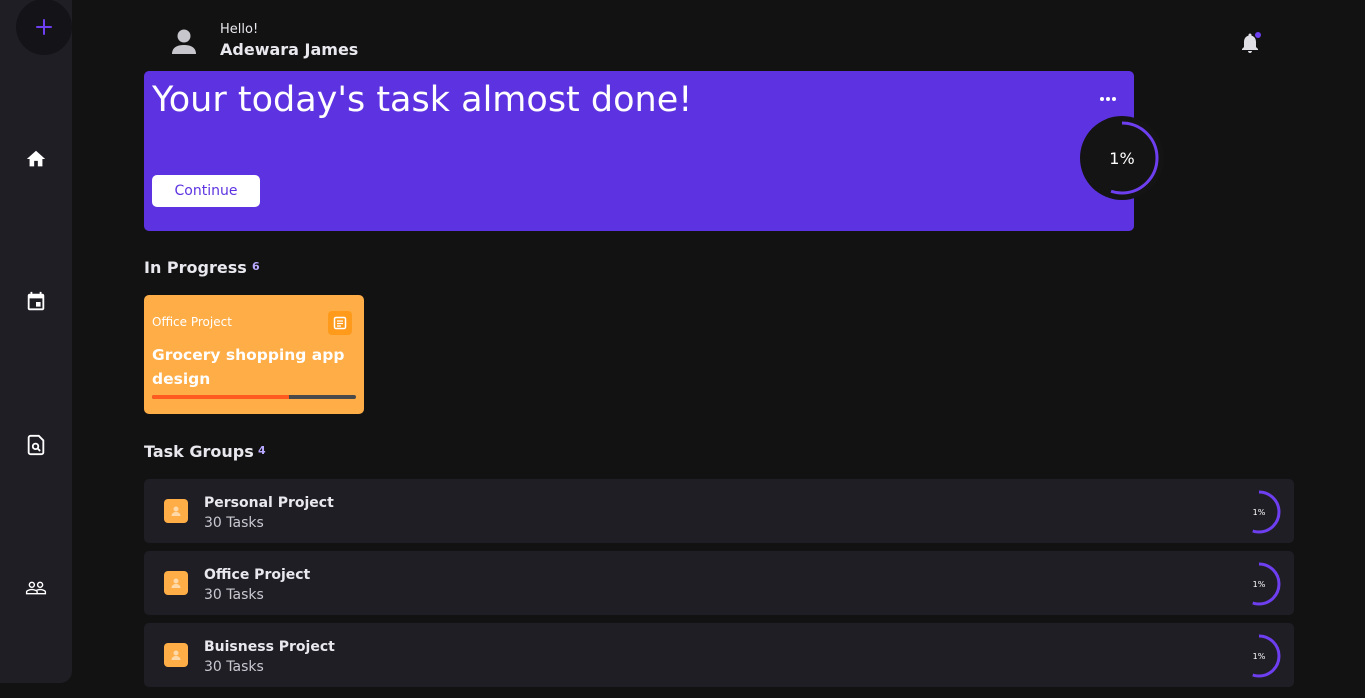 The height and width of the screenshot is (698, 1365). I want to click on greeting-text: Hello!, so click(239, 29).